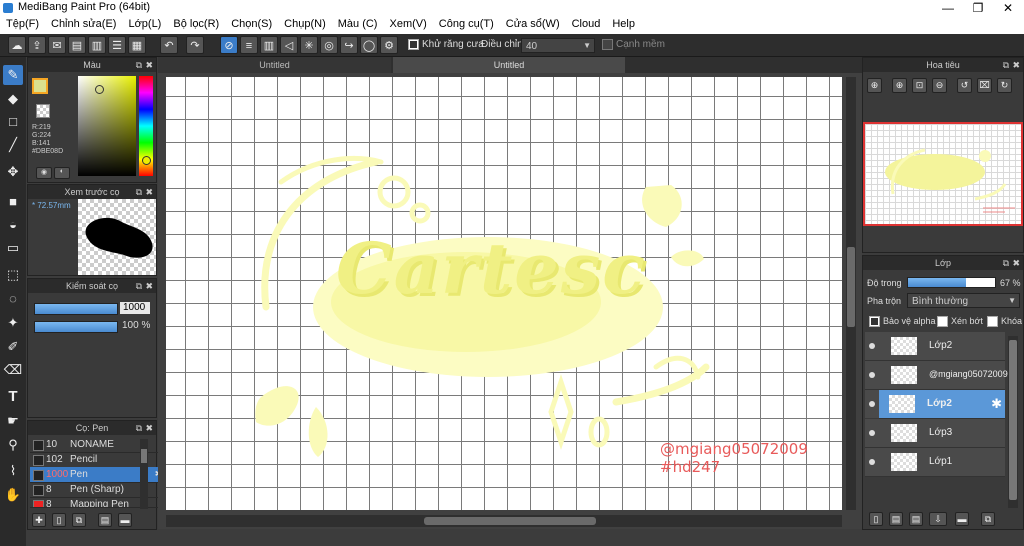 Image resolution: width=1024 pixels, height=546 pixels. I want to click on layer-row: Lớp3, so click(935, 433).